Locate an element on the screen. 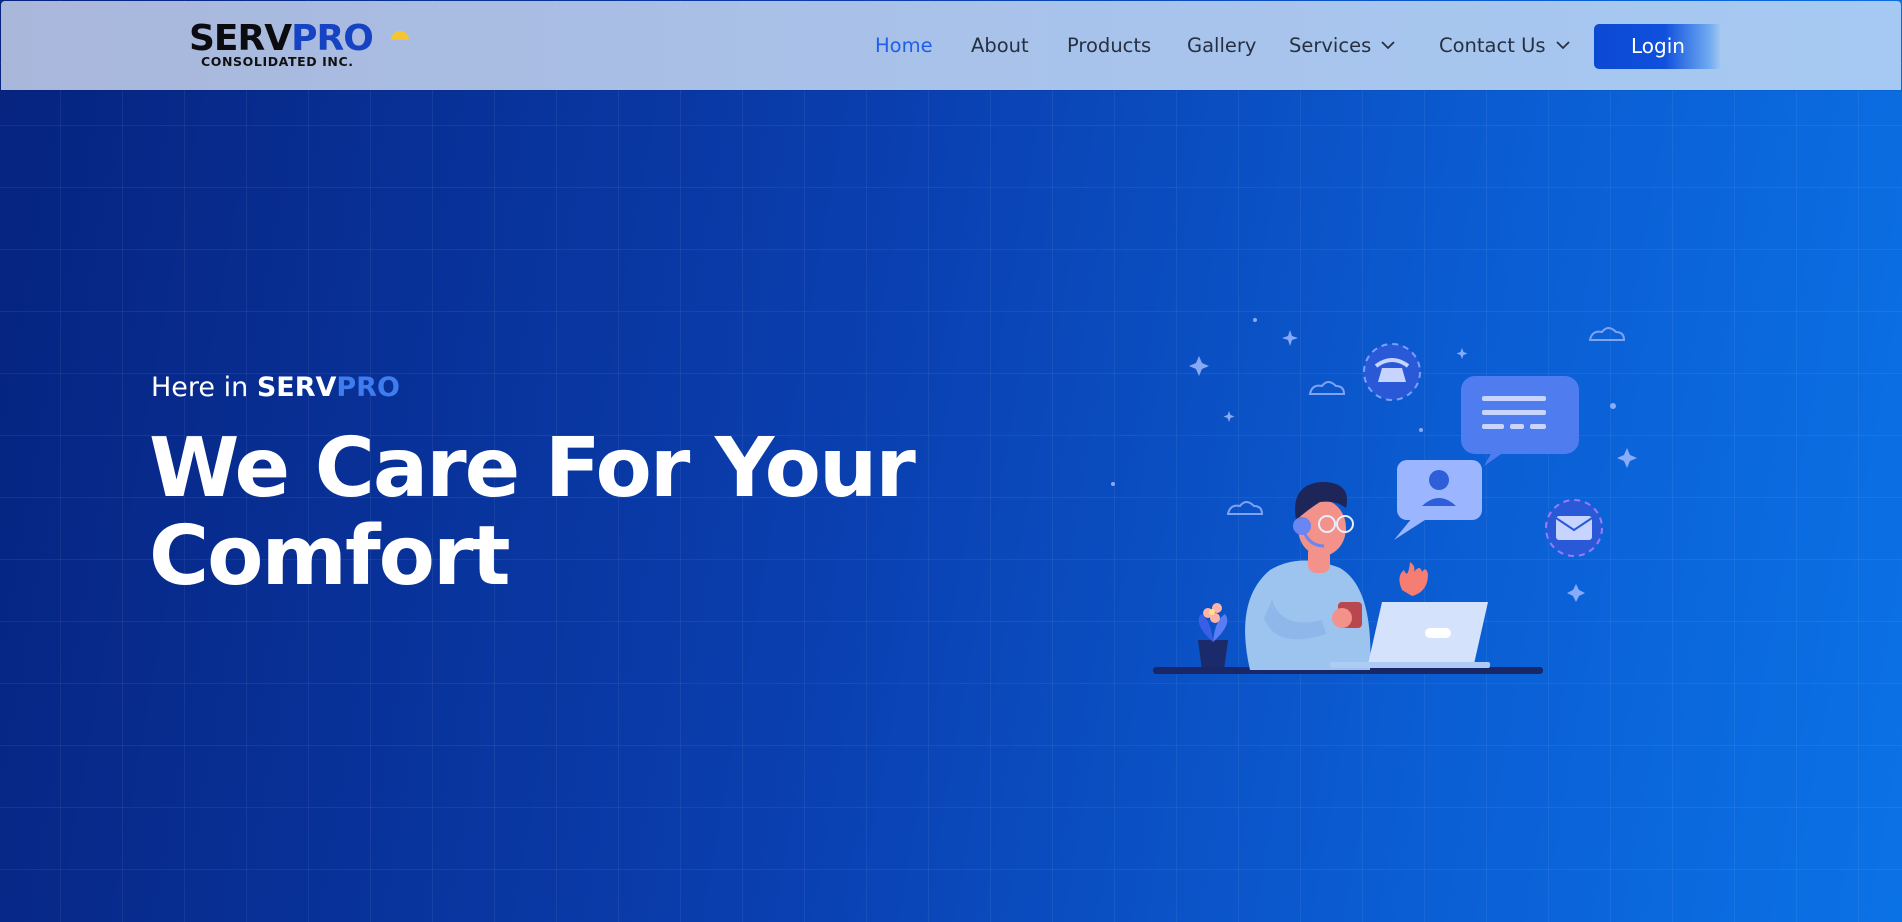  user-bubble-icon is located at coordinates (1438, 500).